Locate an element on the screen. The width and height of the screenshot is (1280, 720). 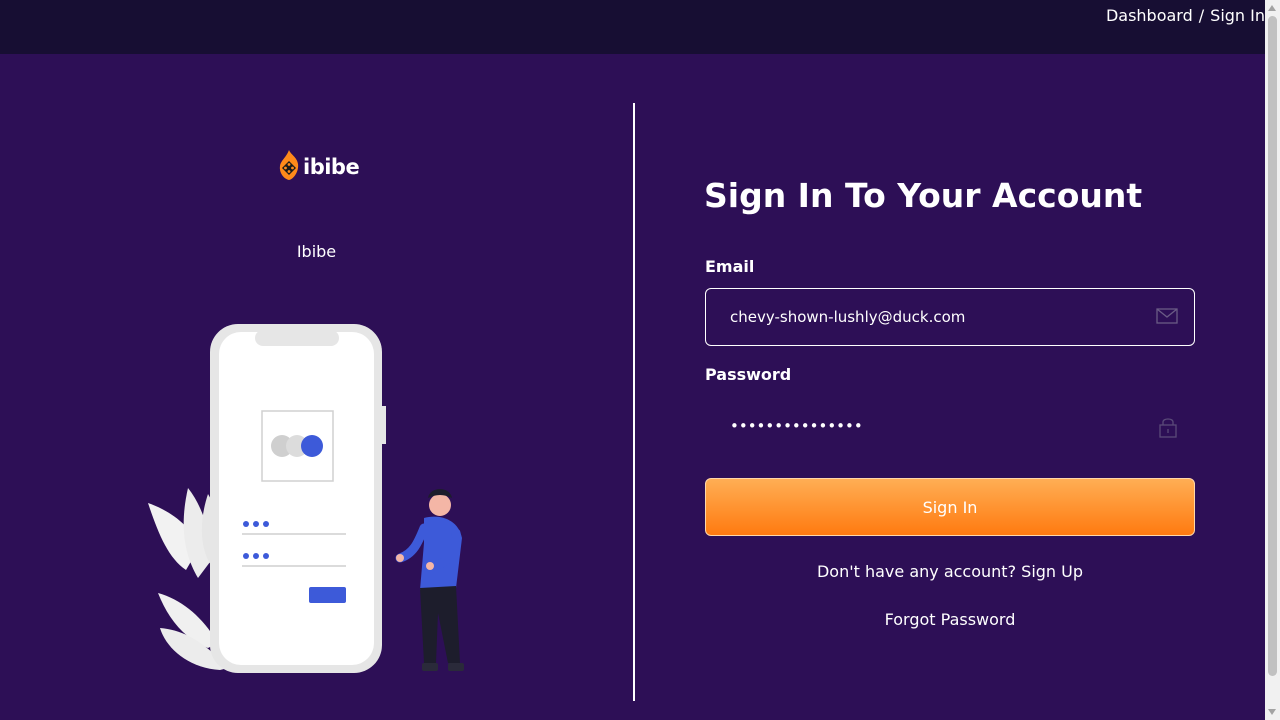
forgot-password-link: Forgot Password is located at coordinates (950, 619).